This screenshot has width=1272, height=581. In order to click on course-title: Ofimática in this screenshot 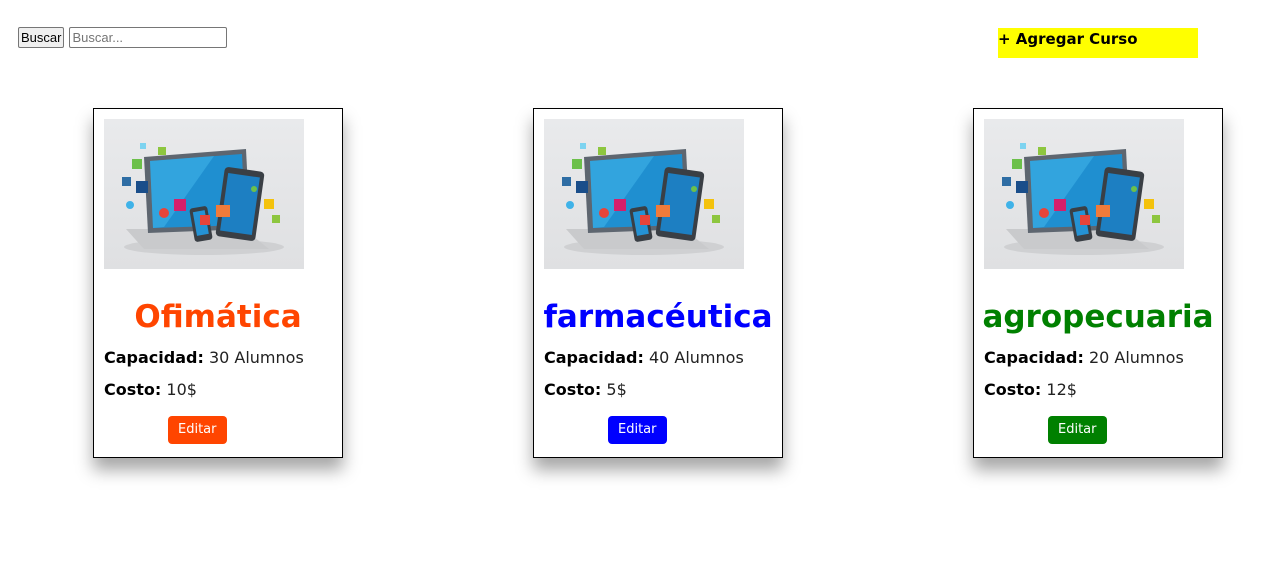, I will do `click(218, 317)`.